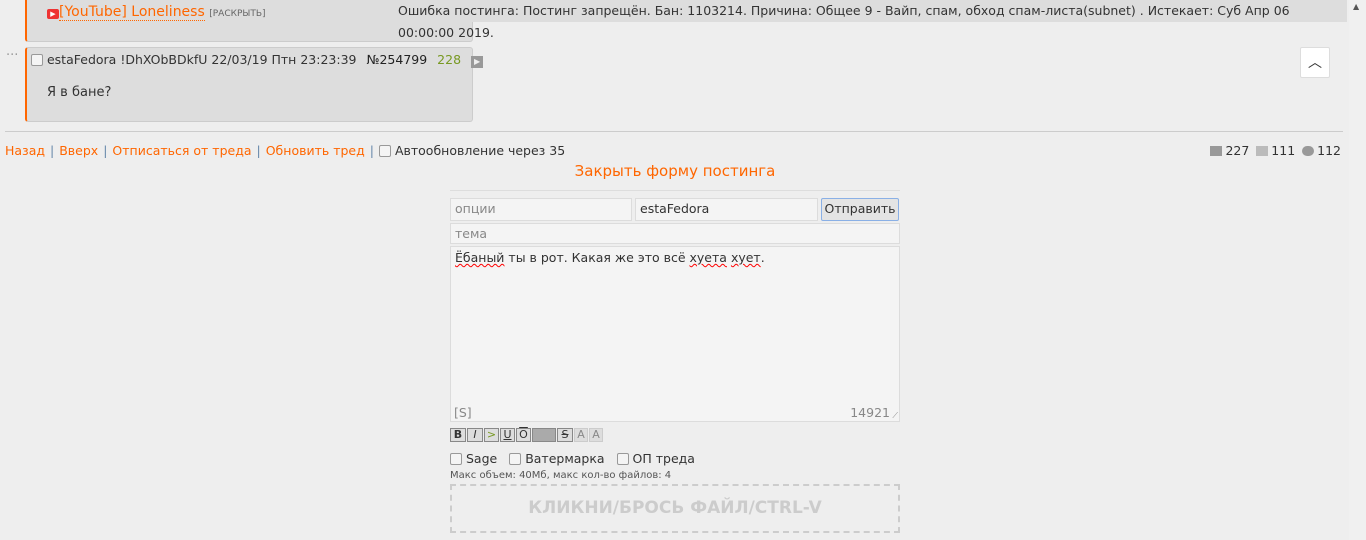  What do you see at coordinates (870, 412) in the screenshot?
I see `char-counter: 14921` at bounding box center [870, 412].